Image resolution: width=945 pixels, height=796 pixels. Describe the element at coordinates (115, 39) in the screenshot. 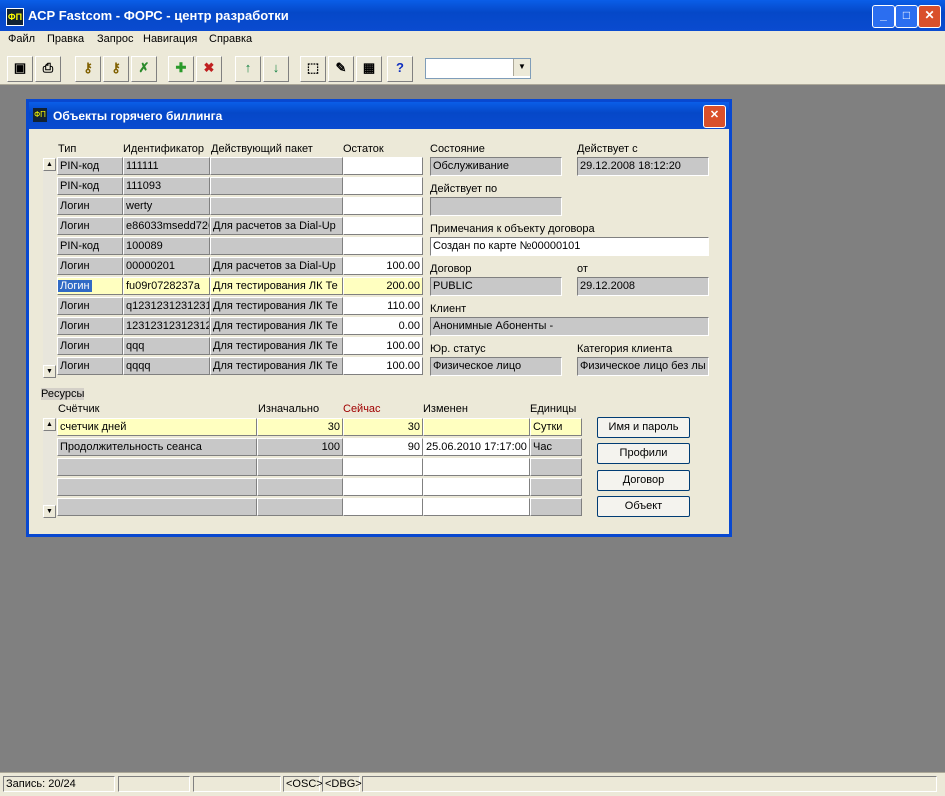

I see `menu-query: Запрос` at that location.